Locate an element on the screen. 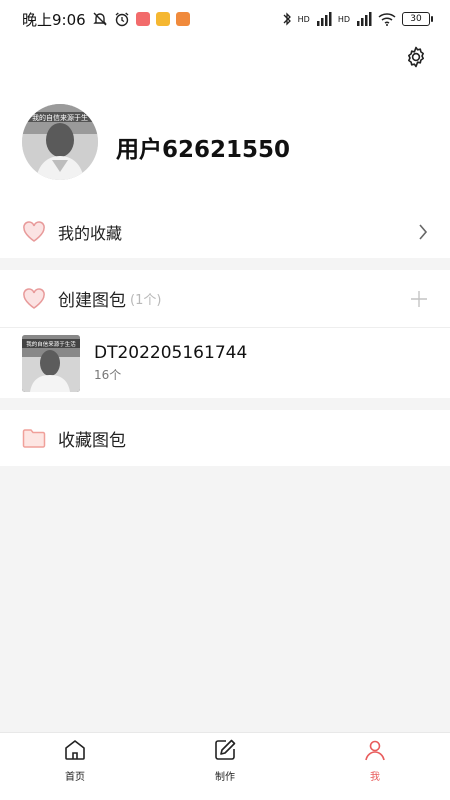 The width and height of the screenshot is (450, 800). status-left: 晚上9:06 is located at coordinates (106, 19).